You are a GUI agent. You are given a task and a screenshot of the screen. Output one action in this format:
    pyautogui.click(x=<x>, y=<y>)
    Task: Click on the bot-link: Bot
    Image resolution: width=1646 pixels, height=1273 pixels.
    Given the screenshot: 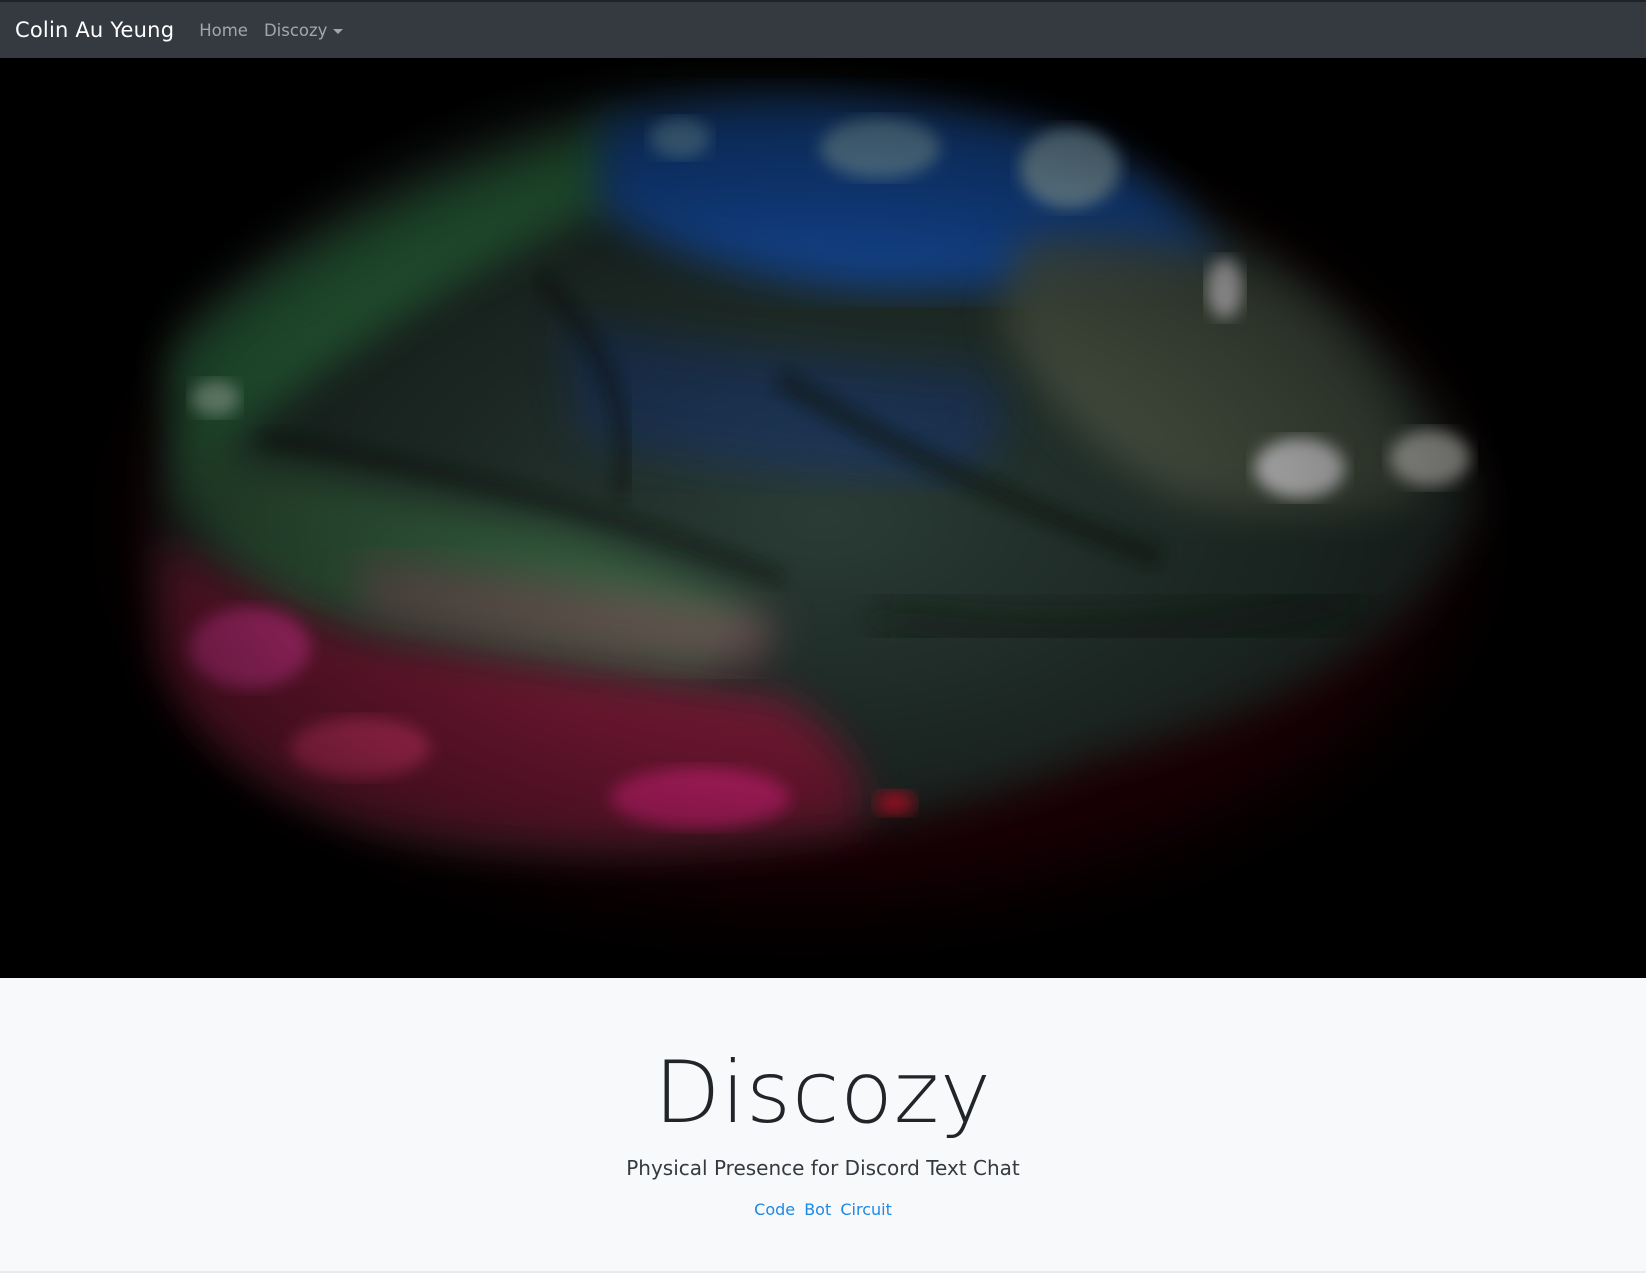 What is the action you would take?
    pyautogui.click(x=817, y=1209)
    